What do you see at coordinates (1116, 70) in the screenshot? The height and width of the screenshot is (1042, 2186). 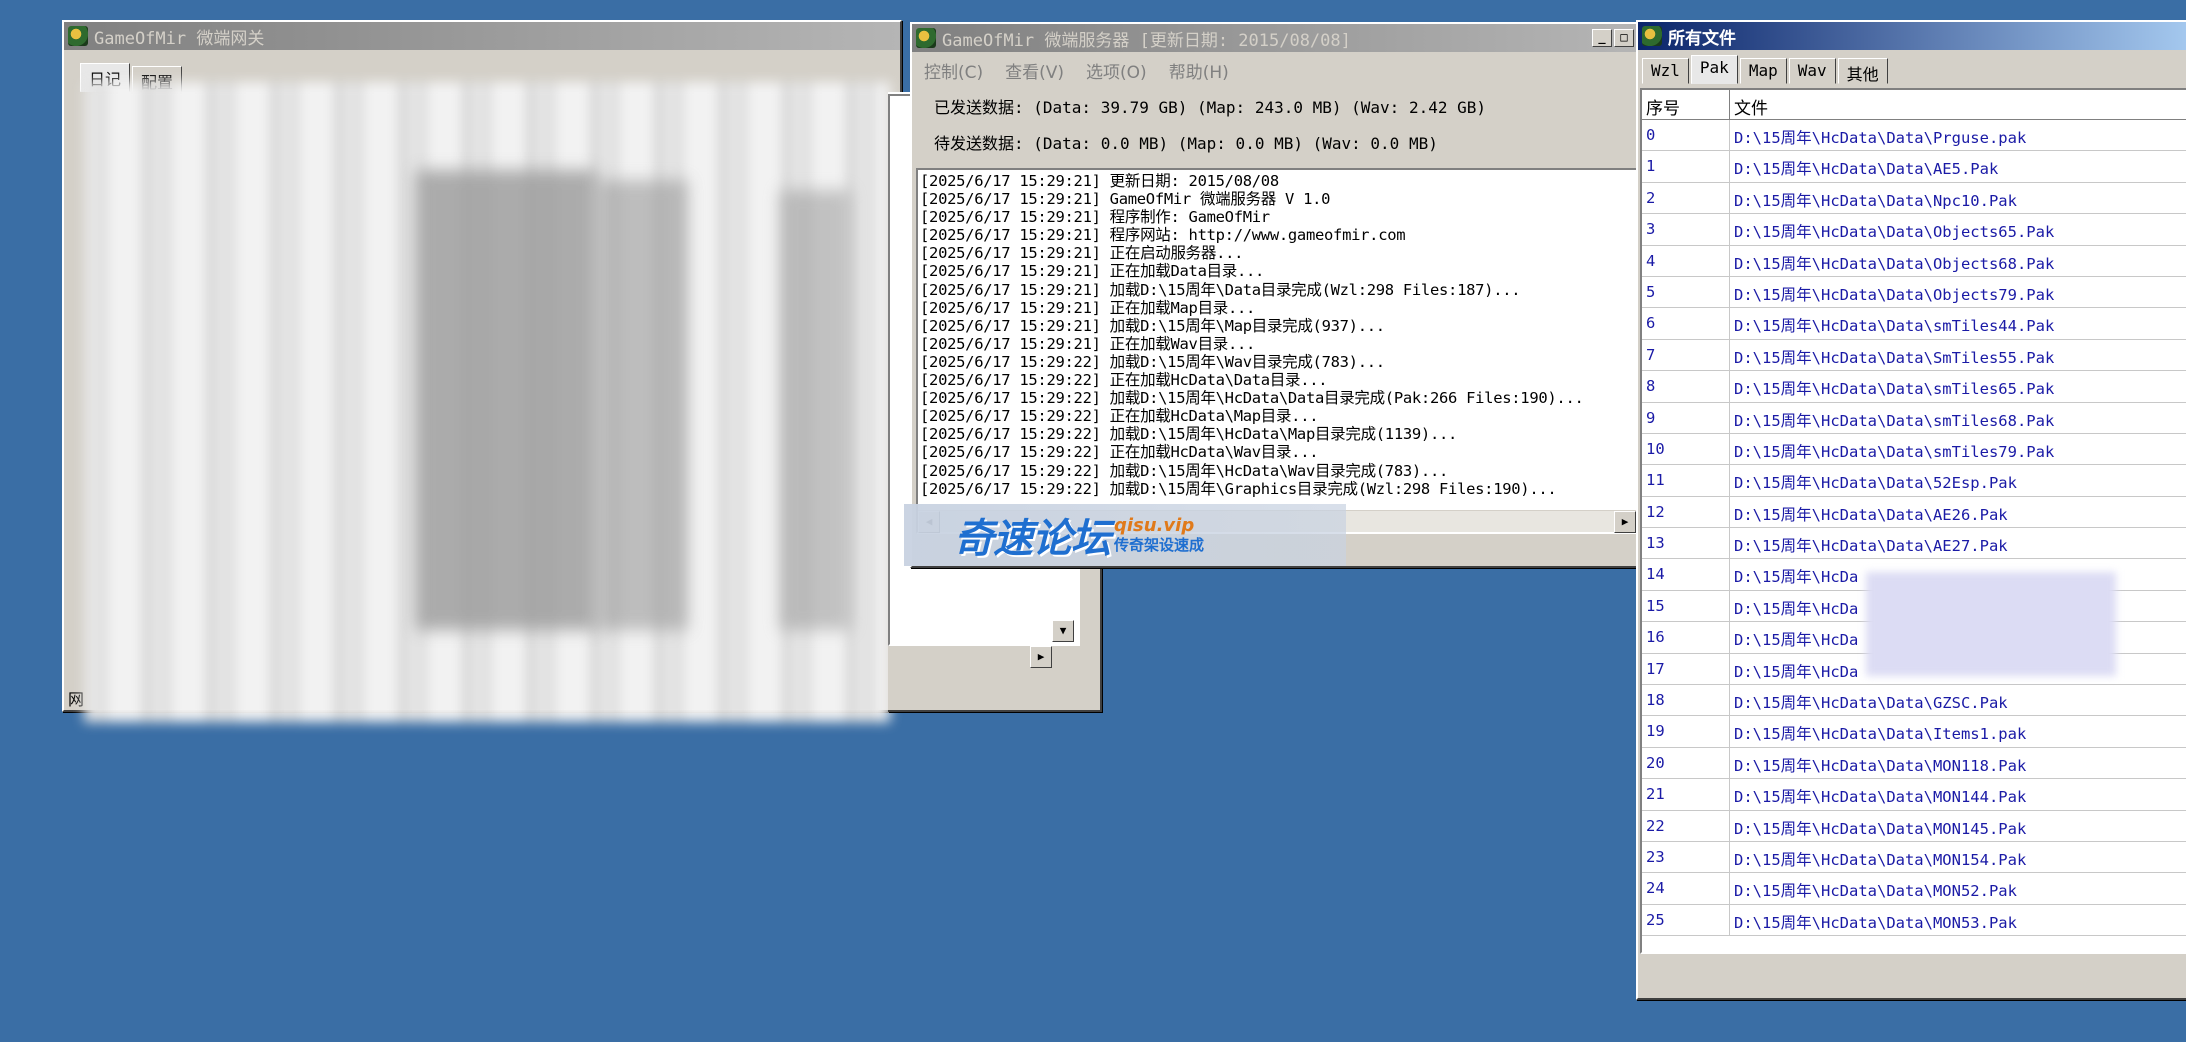 I see `menu-options: 选项(O)` at bounding box center [1116, 70].